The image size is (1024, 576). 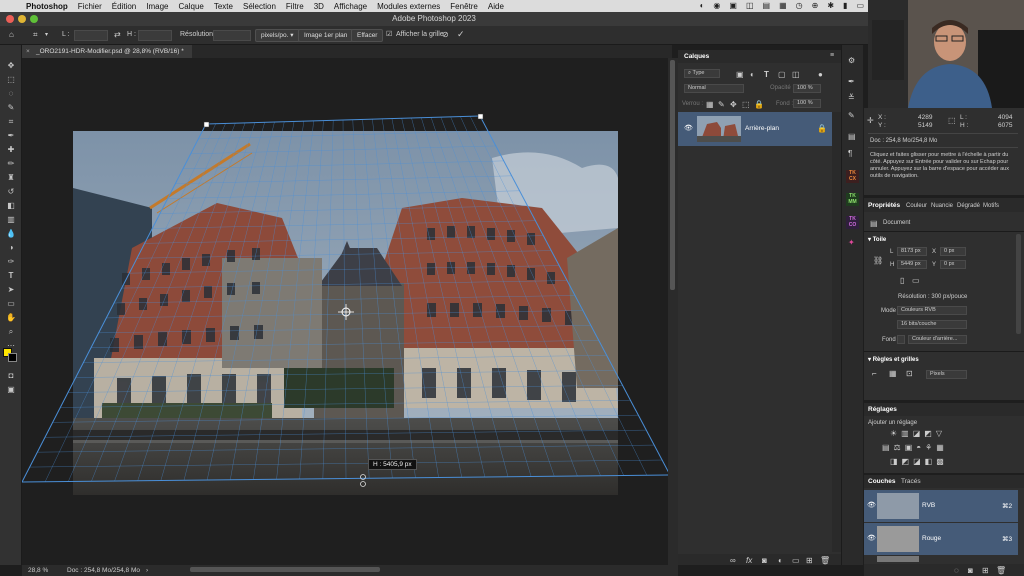 What do you see at coordinates (445, 34) in the screenshot?
I see `cancel-transform-icon: ⊘` at bounding box center [445, 34].